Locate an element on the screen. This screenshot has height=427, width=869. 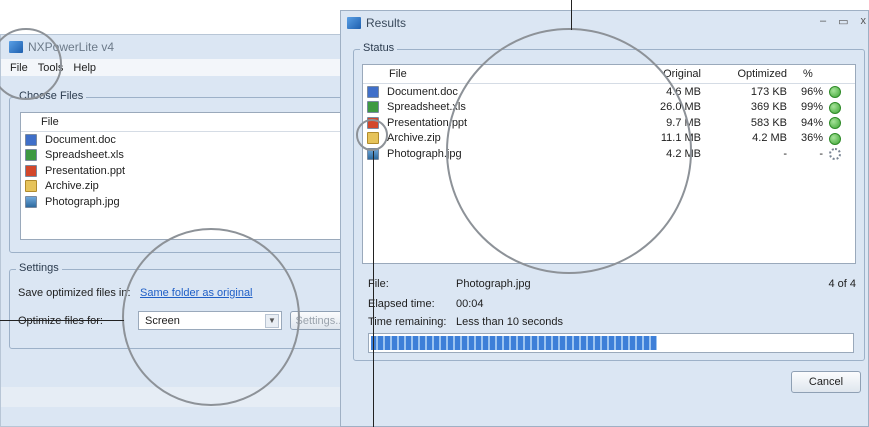
results-titlebar: Results is located at coordinates (604, 23).